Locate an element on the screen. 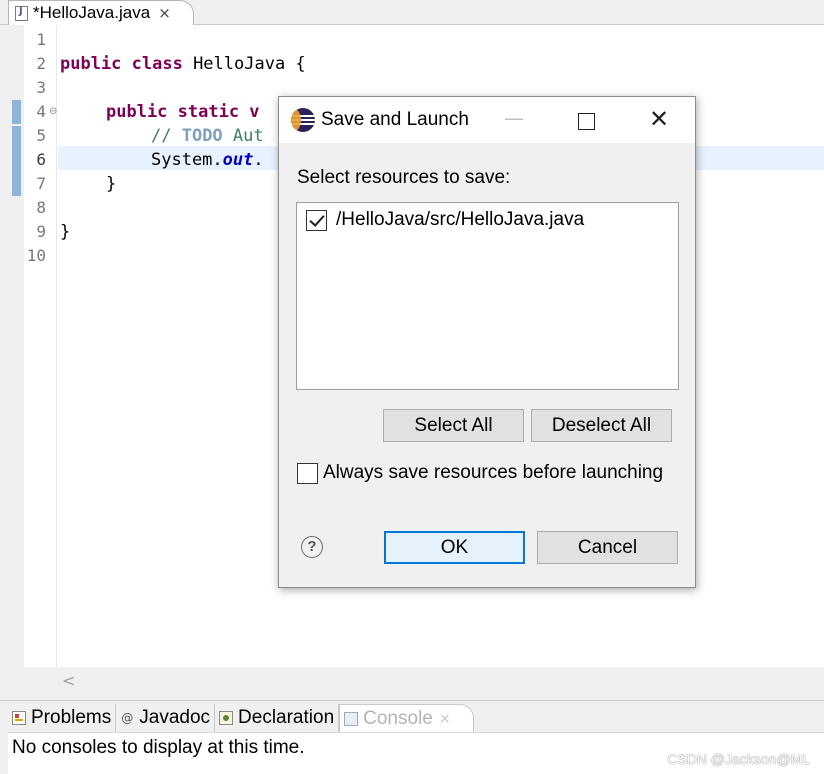  tab-label: Console is located at coordinates (398, 718).